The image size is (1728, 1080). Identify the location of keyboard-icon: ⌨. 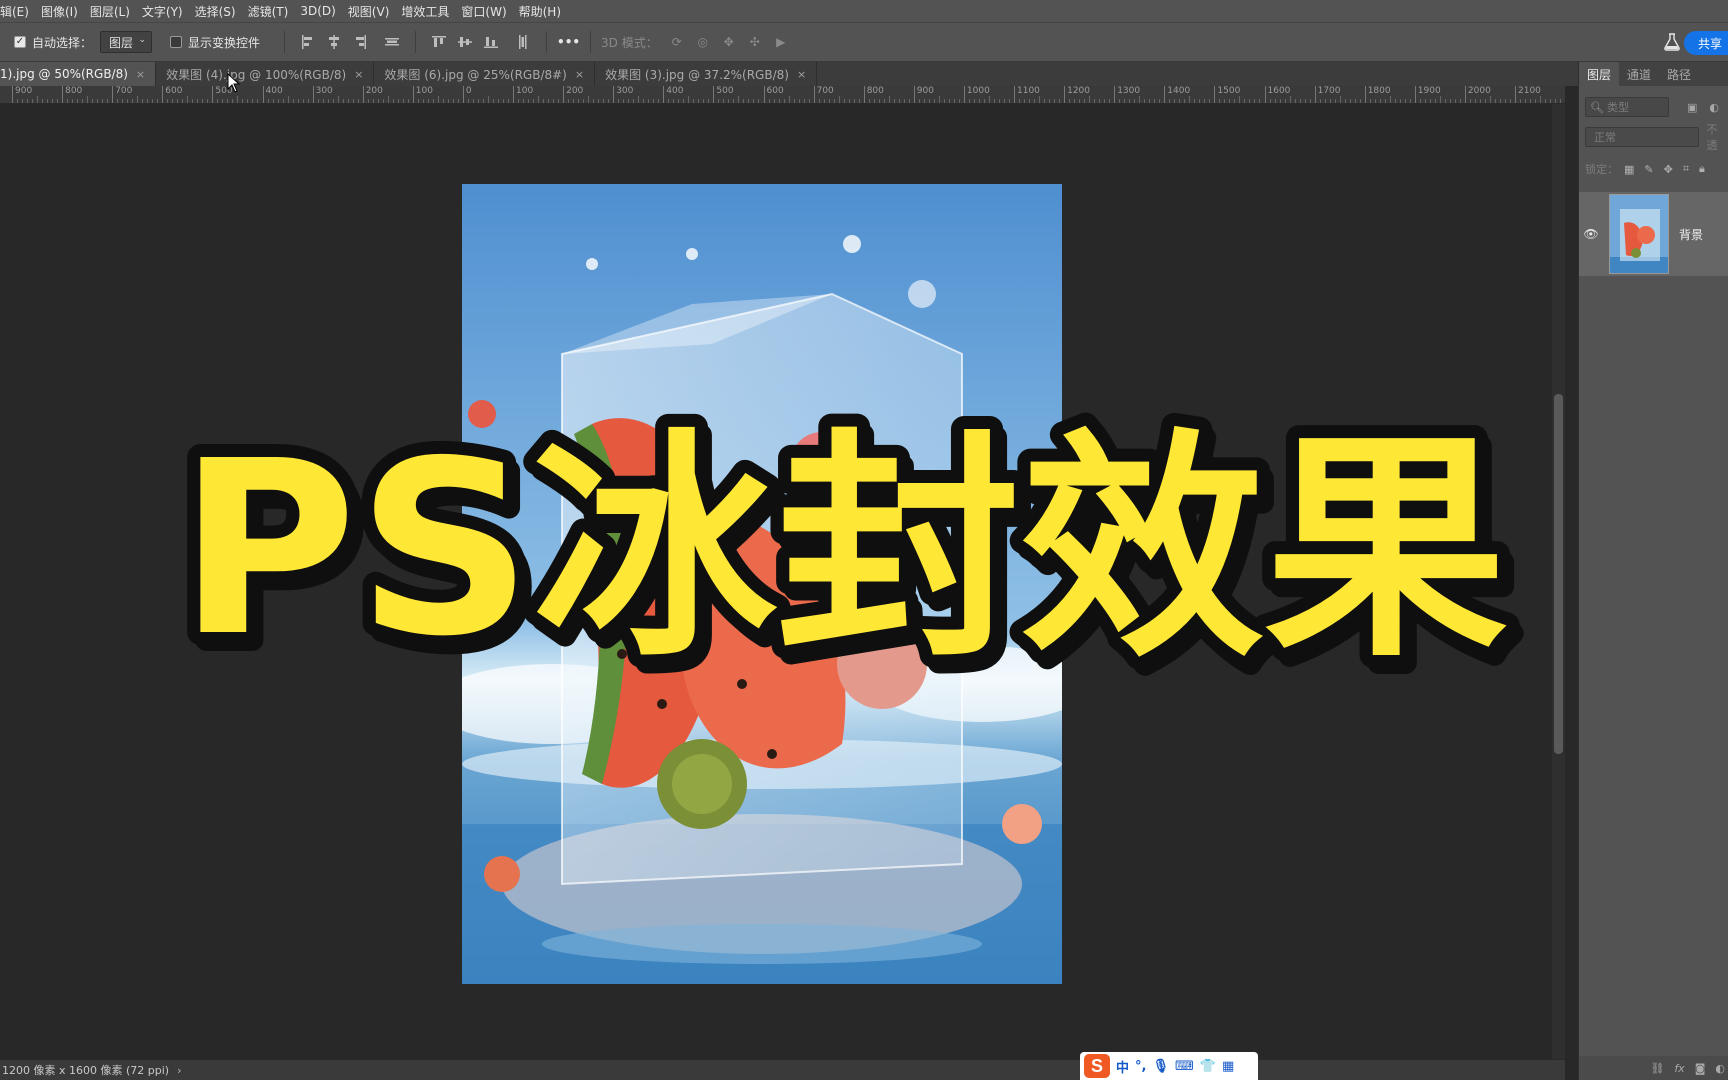
(1184, 1066).